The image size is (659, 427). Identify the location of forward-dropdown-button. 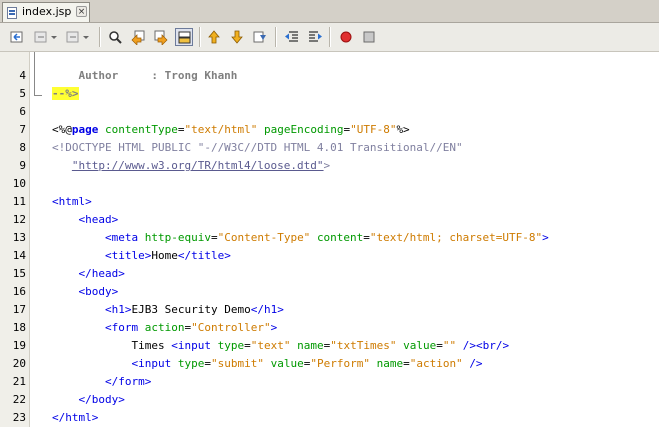
(78, 37).